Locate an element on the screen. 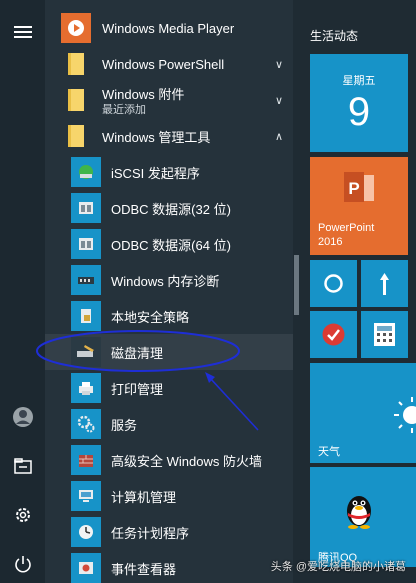  qq-tile: 腾讯QQ is located at coordinates (363, 517).